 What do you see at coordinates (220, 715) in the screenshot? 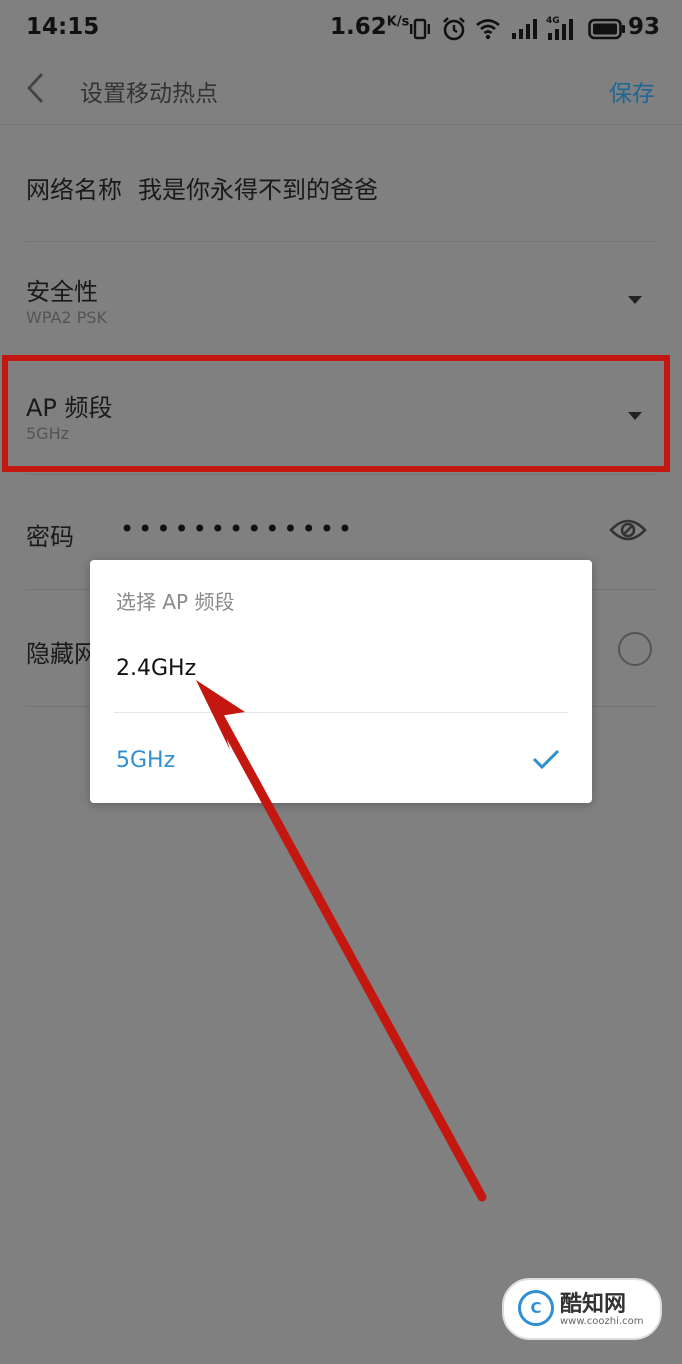
I see `arrow-head` at bounding box center [220, 715].